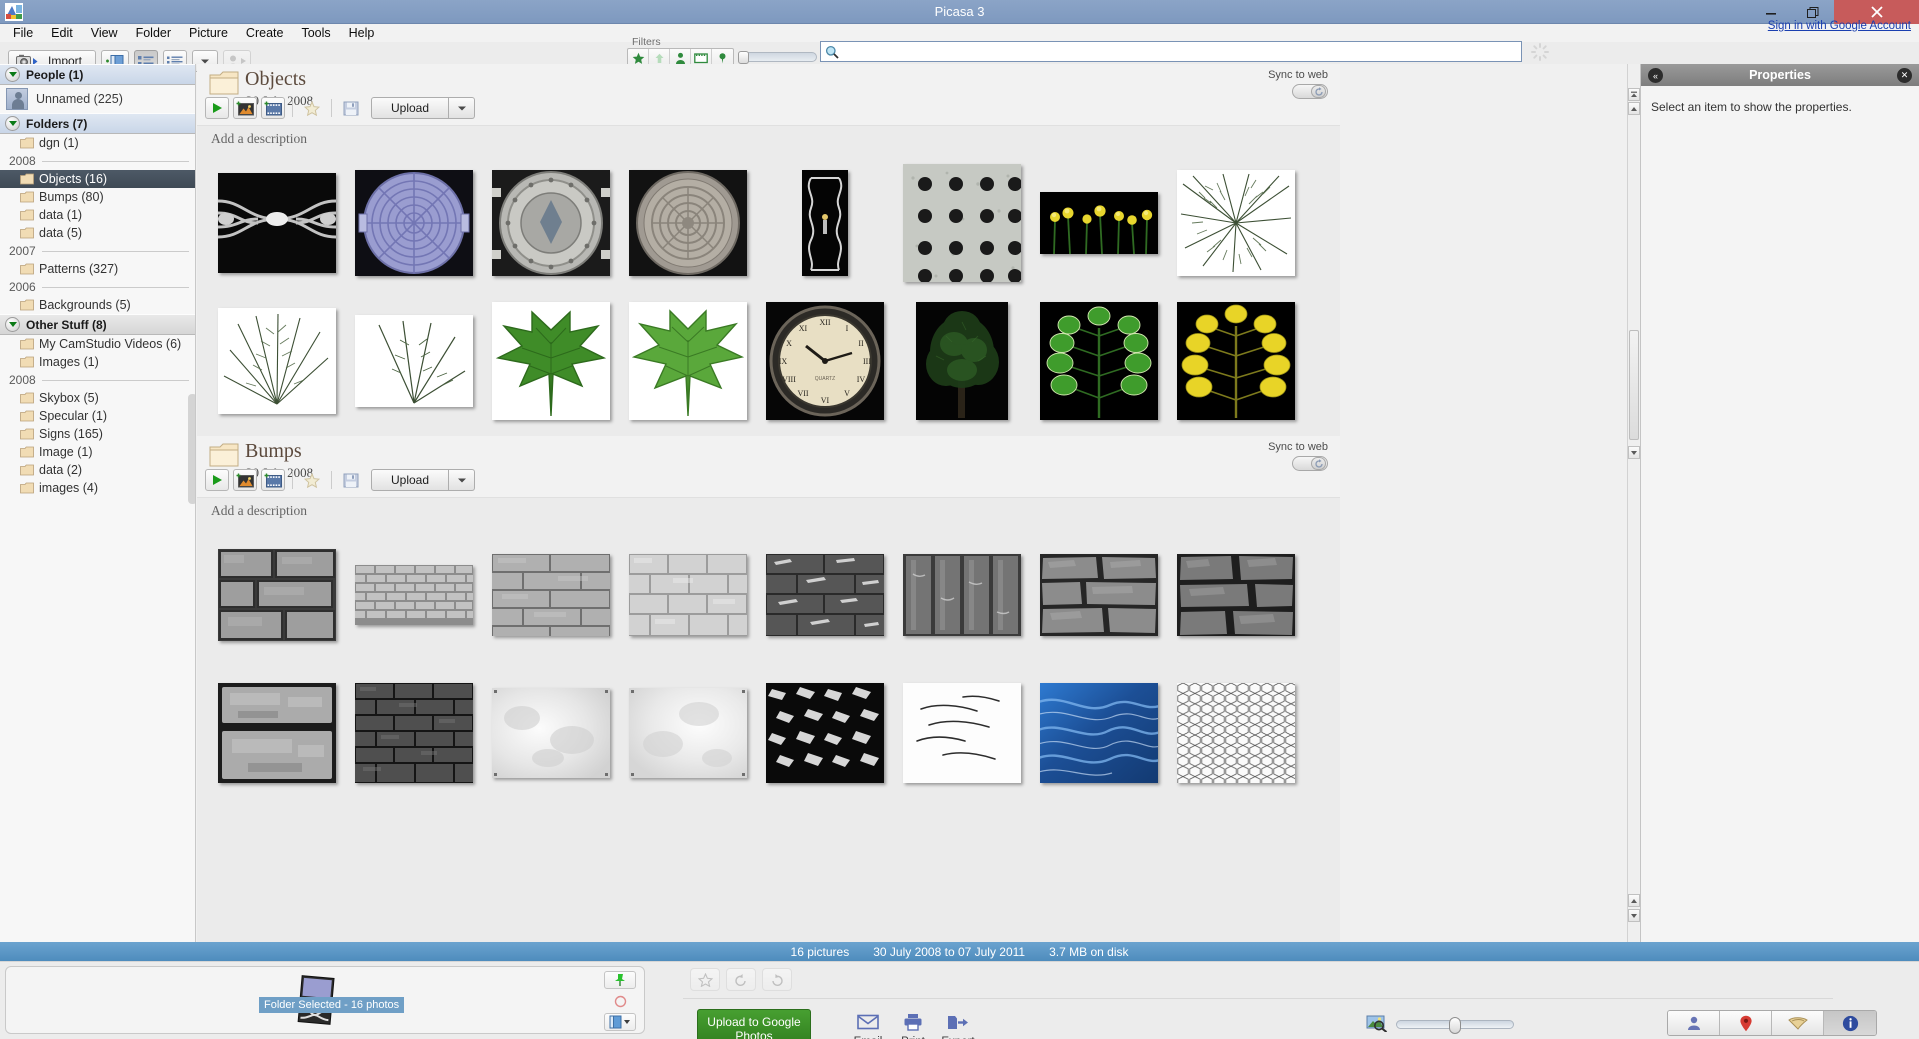 This screenshot has width=1919, height=1039. Describe the element at coordinates (97, 434) in the screenshot. I see `sidebar-item-signs: Signs (165)` at that location.